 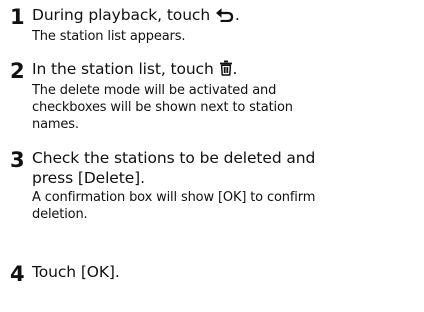 What do you see at coordinates (125, 69) in the screenshot?
I see `instruction-text: In the station list, touch` at bounding box center [125, 69].